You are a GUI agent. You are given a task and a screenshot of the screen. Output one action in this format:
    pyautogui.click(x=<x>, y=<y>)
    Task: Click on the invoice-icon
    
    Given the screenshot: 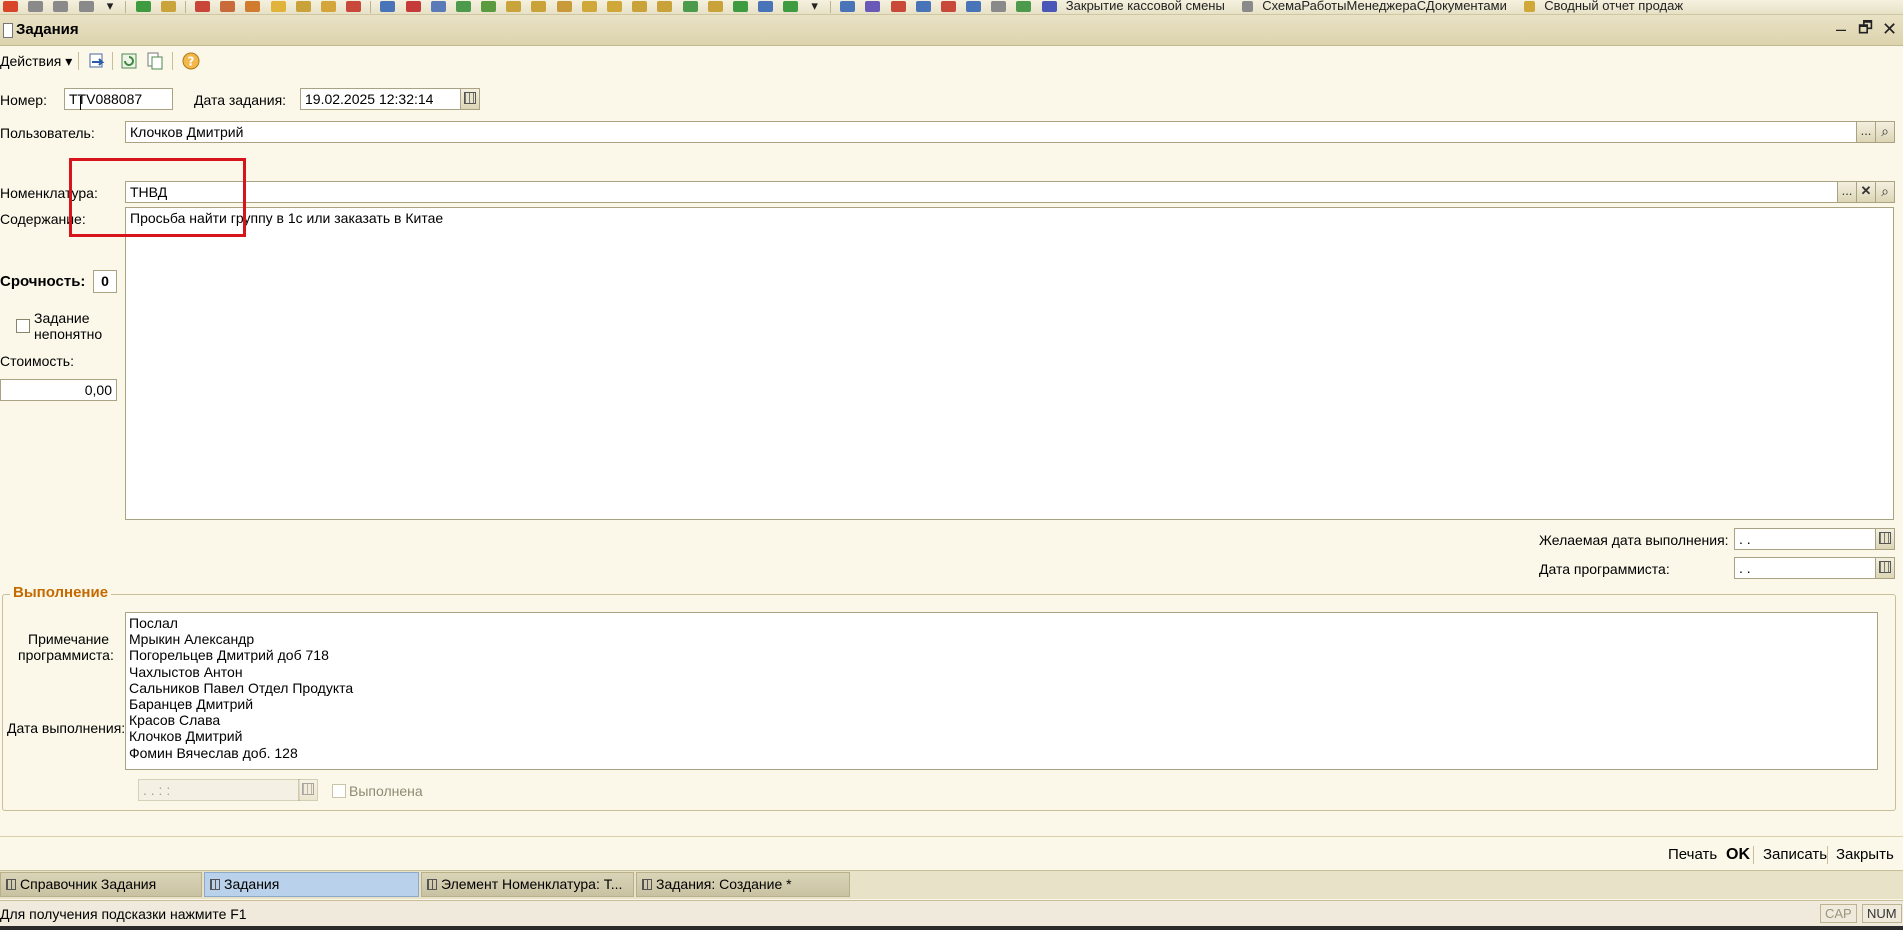 What is the action you would take?
    pyautogui.click(x=388, y=6)
    